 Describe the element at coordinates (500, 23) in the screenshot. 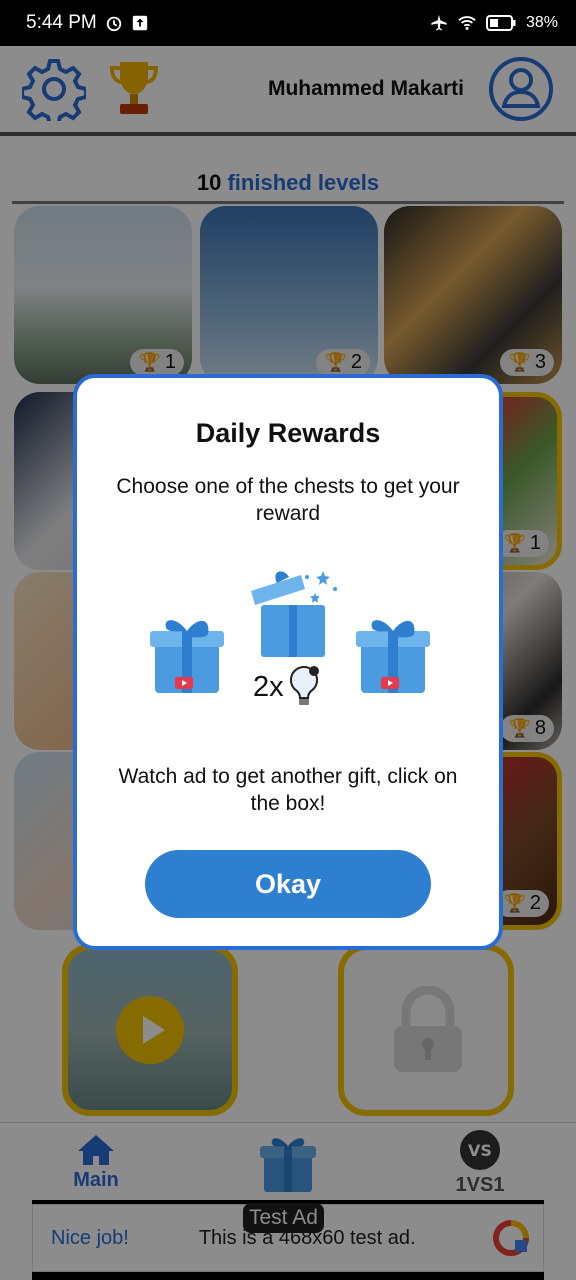

I see `battery-icon` at that location.